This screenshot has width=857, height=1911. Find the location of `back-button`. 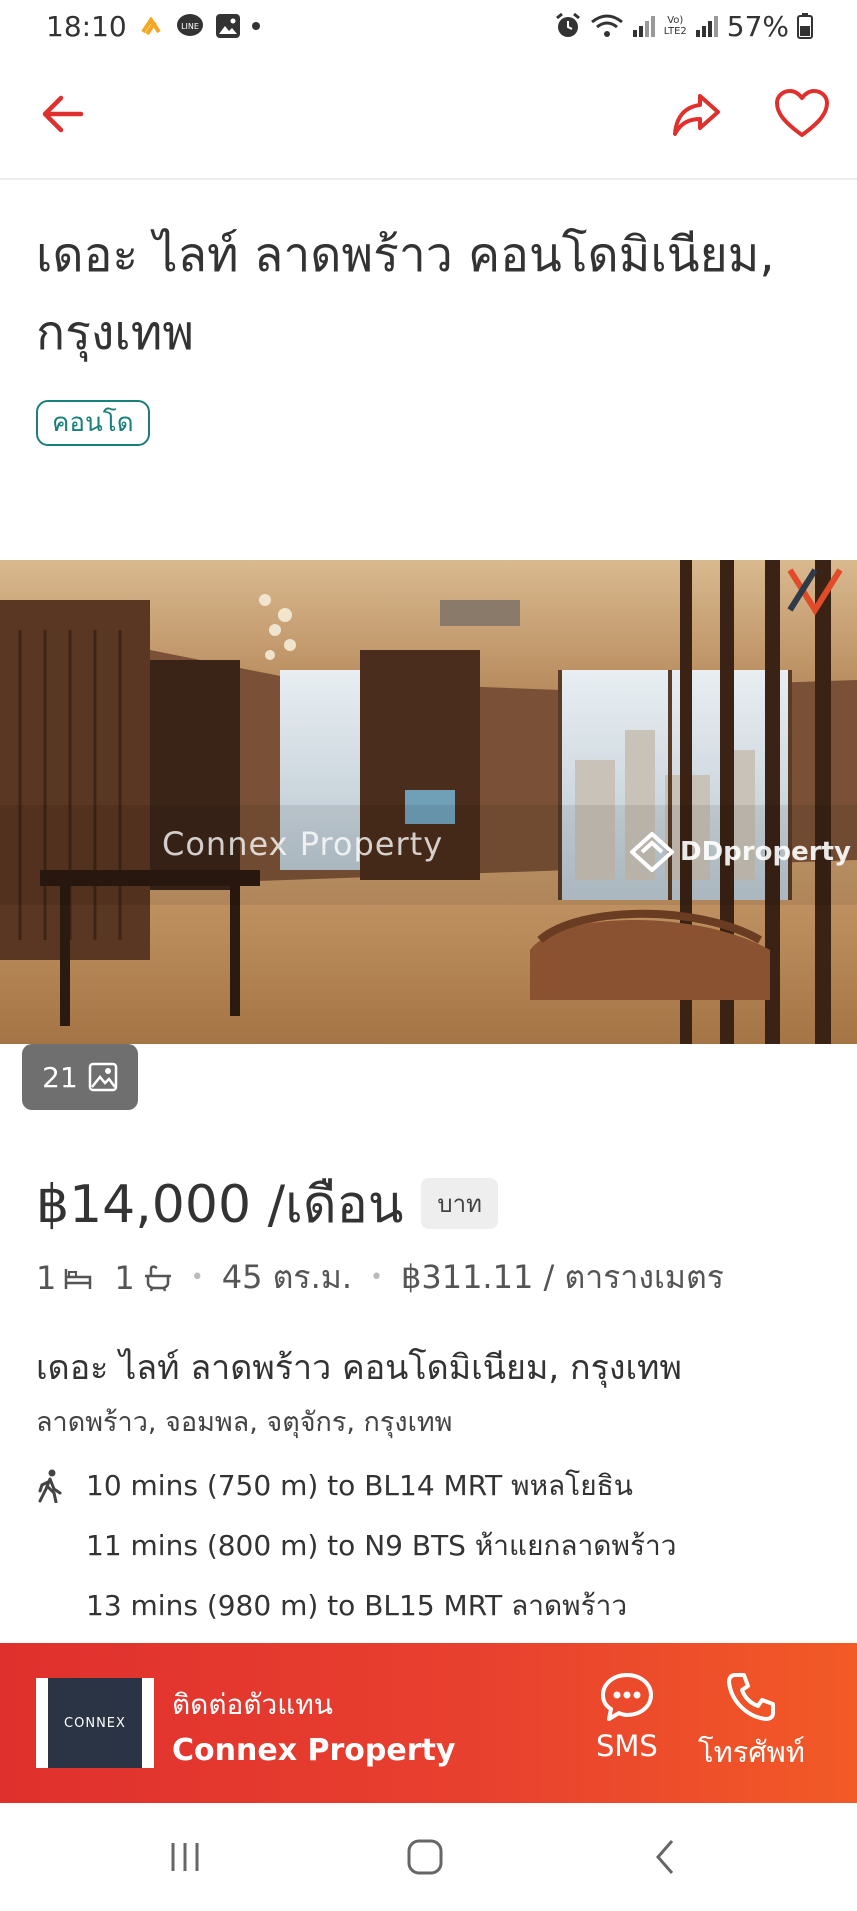

back-button is located at coordinates (62, 114).